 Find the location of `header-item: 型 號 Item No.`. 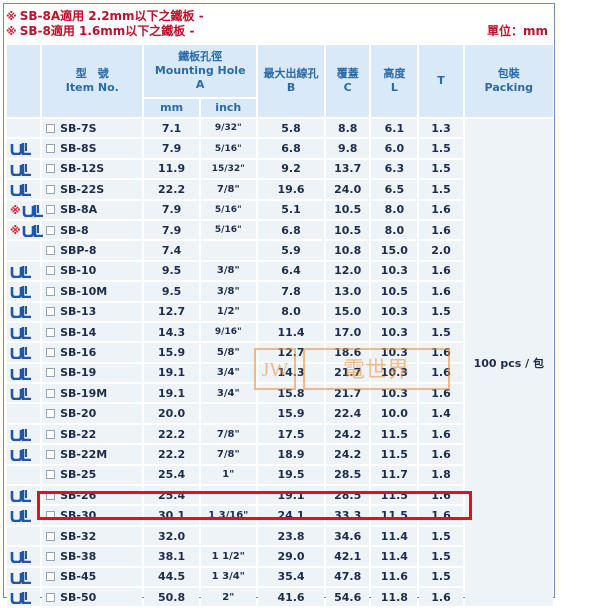

header-item: 型 號 Item No. is located at coordinates (92, 81).